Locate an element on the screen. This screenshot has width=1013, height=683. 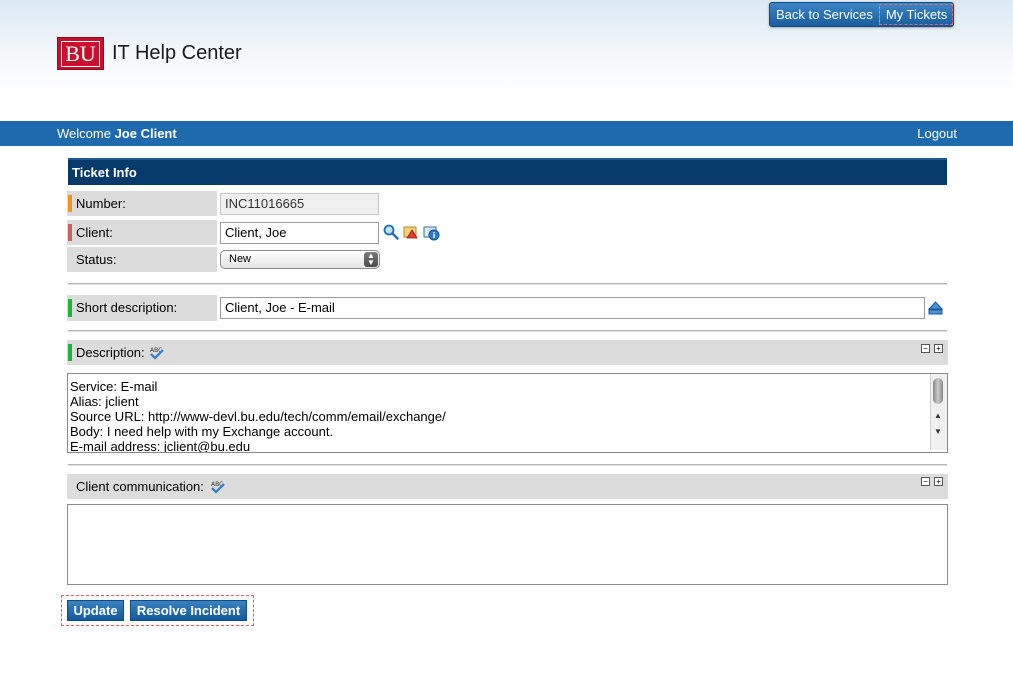
top-nav: Back to Services My Tickets is located at coordinates (862, 14).